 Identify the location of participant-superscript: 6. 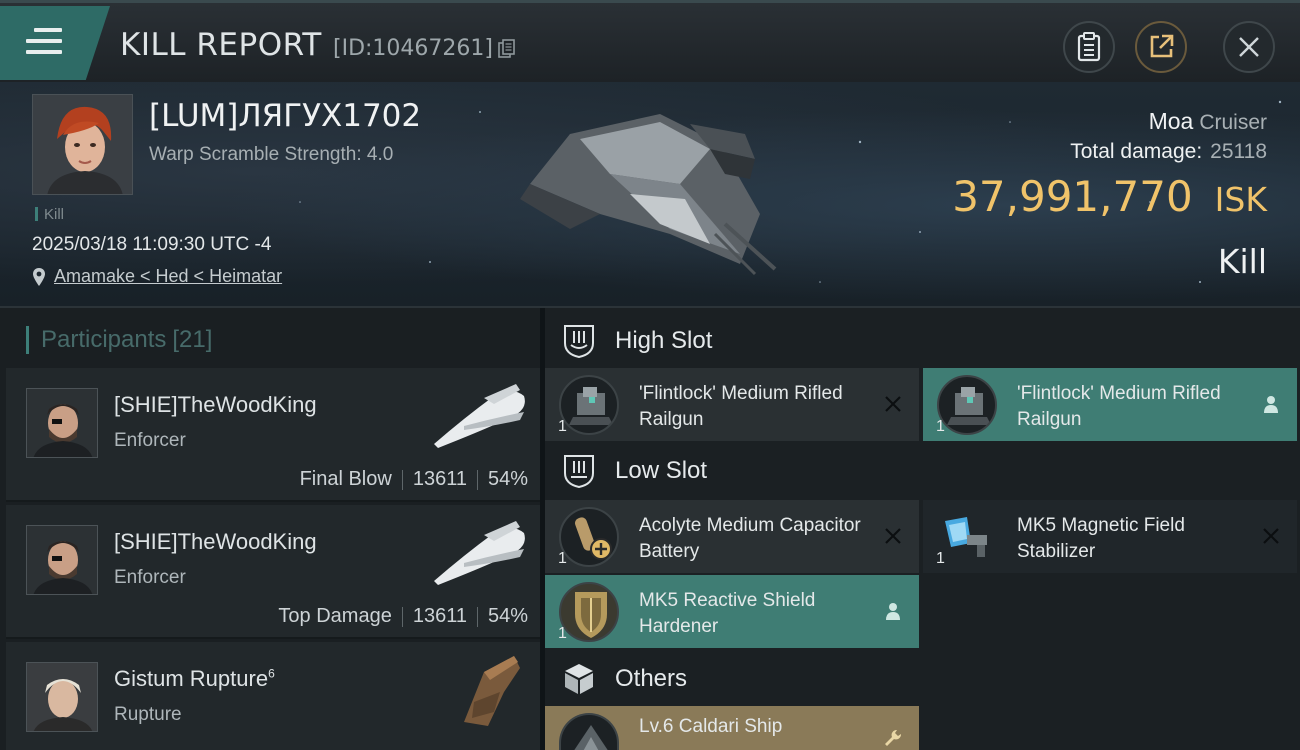
(271, 673).